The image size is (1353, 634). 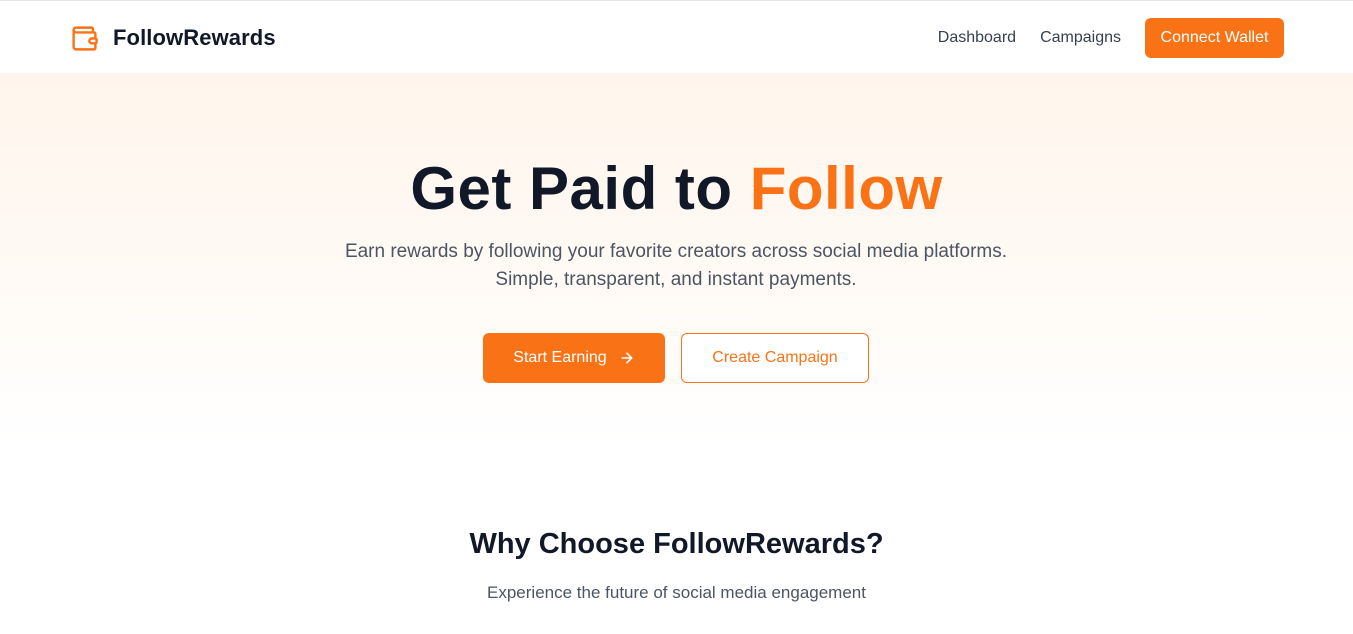 I want to click on features-title: Why Choose FollowRewards?, so click(x=676, y=544).